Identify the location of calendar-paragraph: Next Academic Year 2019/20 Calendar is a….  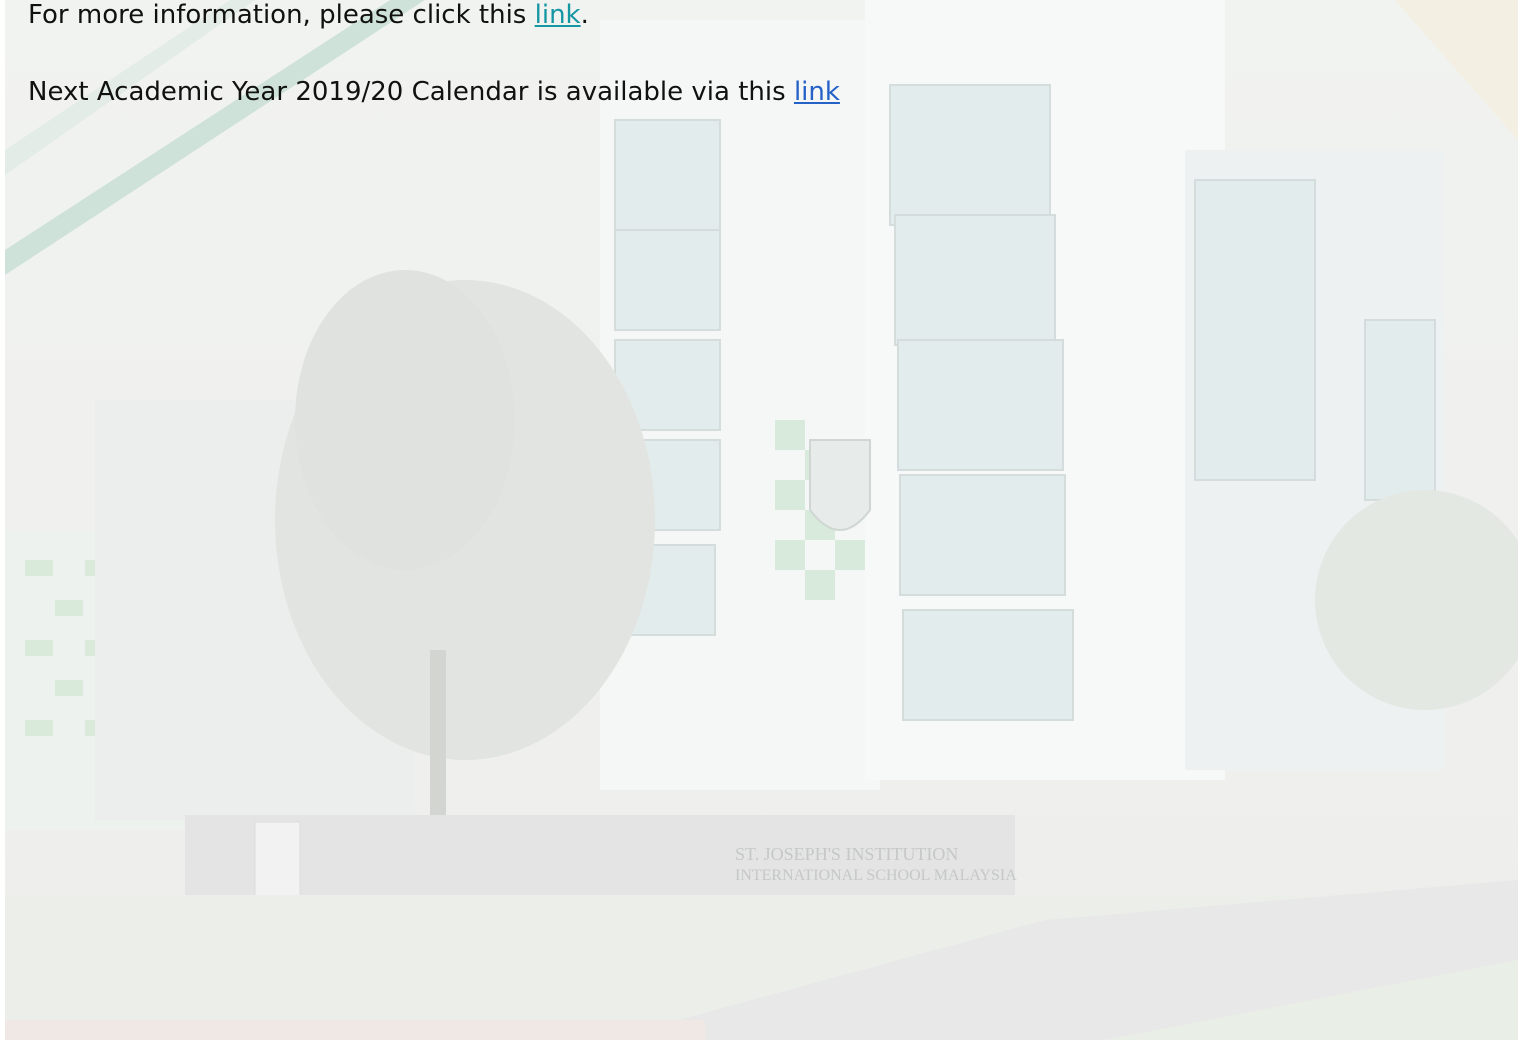
(434, 92).